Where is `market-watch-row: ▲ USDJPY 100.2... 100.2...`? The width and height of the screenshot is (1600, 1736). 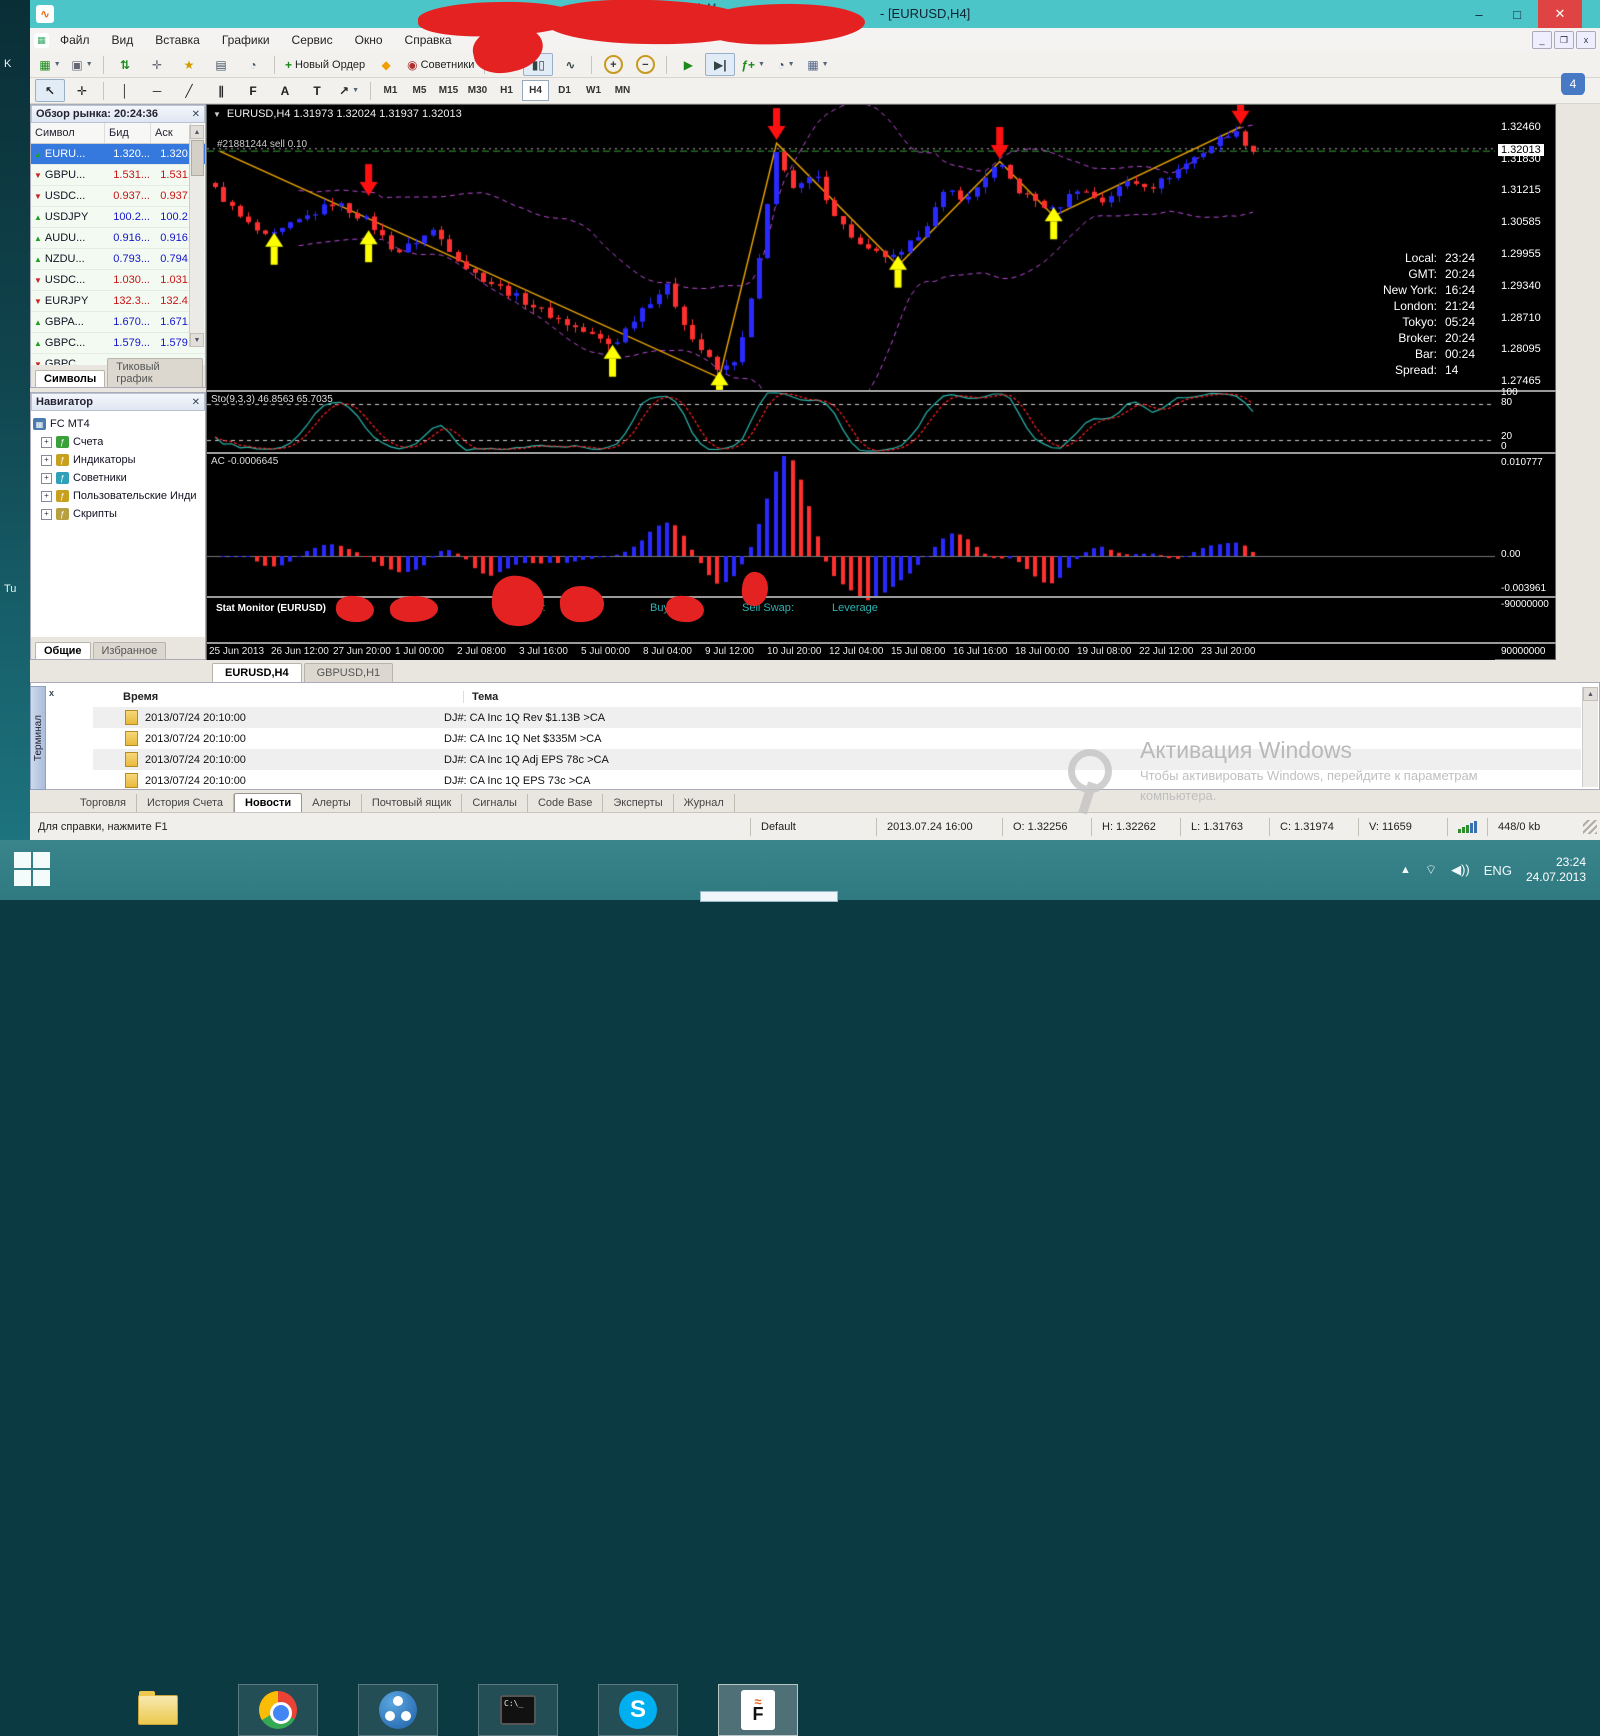 market-watch-row: ▲ USDJPY 100.2... 100.2... is located at coordinates (118, 217).